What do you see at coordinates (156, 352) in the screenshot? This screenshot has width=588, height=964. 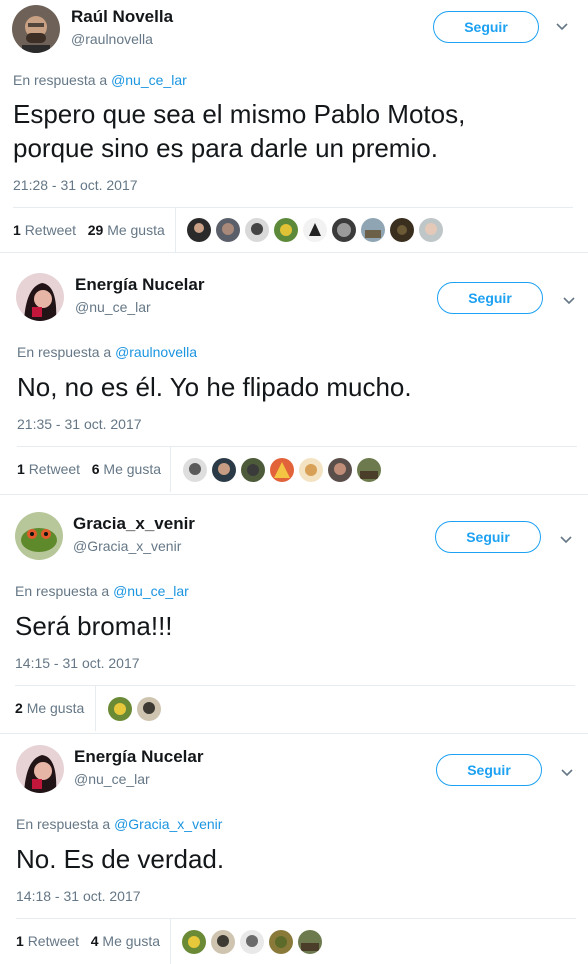 I see `reply-mention-link: @raulnovella` at bounding box center [156, 352].